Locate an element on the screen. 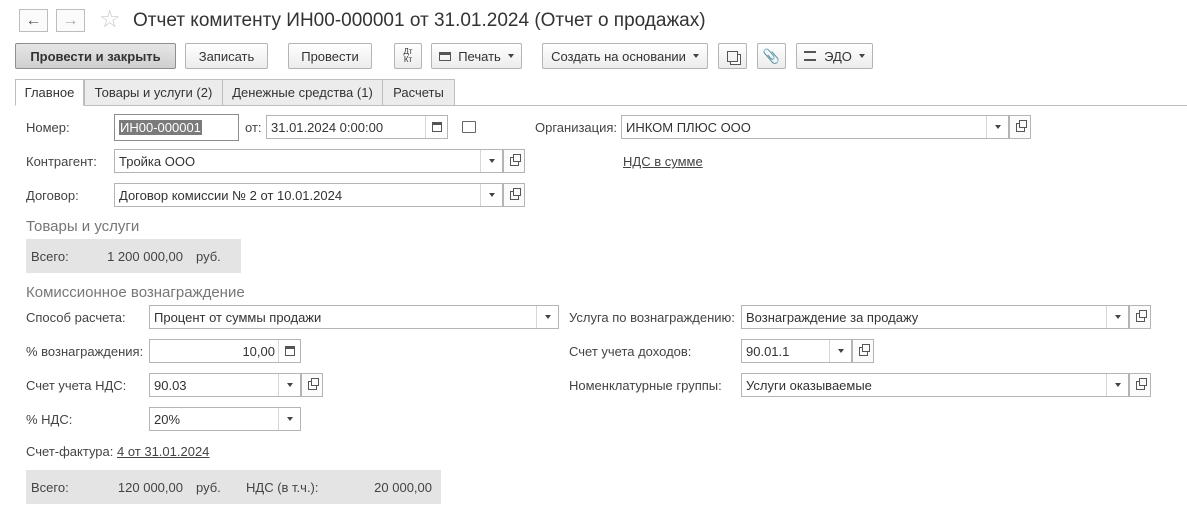 The image size is (1187, 532). nomenclature-groups-value: Услуги оказываемые is located at coordinates (809, 385).